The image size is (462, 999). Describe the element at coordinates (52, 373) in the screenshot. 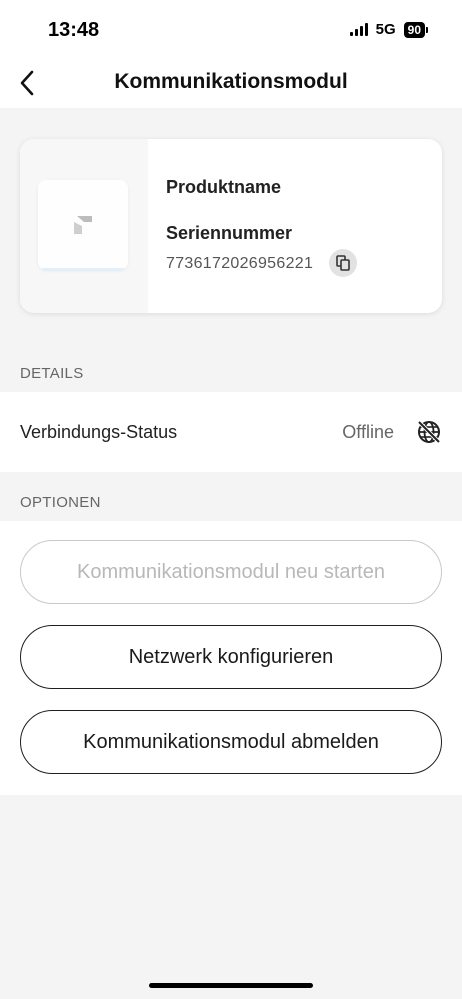

I see `details-section-title: DETAILS` at that location.